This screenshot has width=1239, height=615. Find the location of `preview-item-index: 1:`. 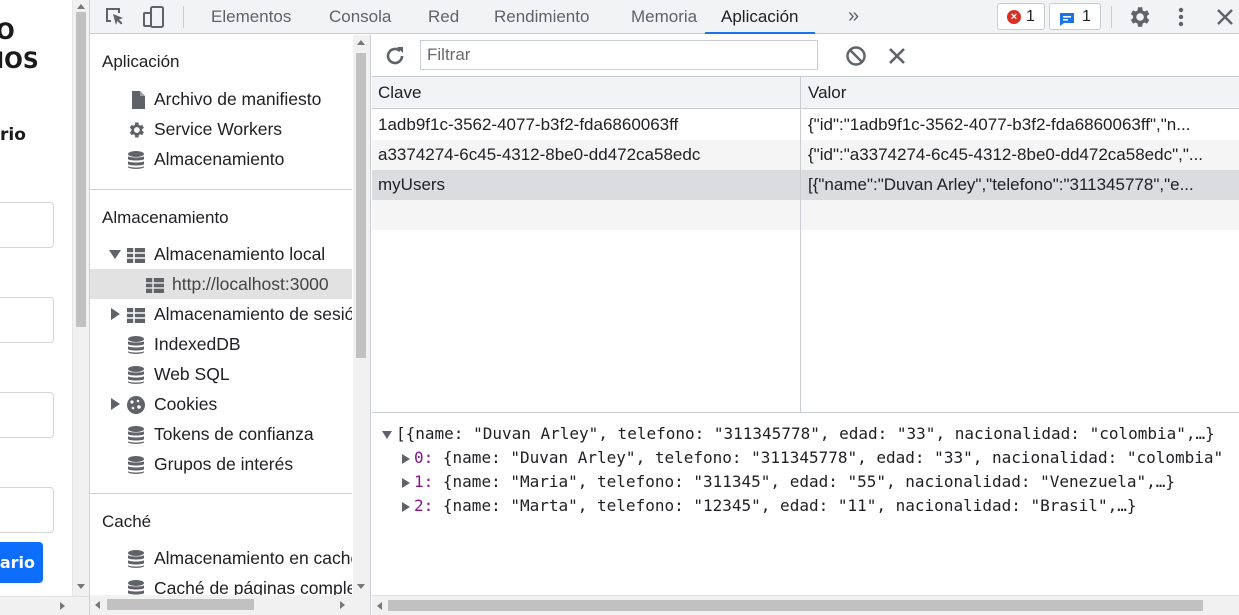

preview-item-index: 1: is located at coordinates (424, 481).